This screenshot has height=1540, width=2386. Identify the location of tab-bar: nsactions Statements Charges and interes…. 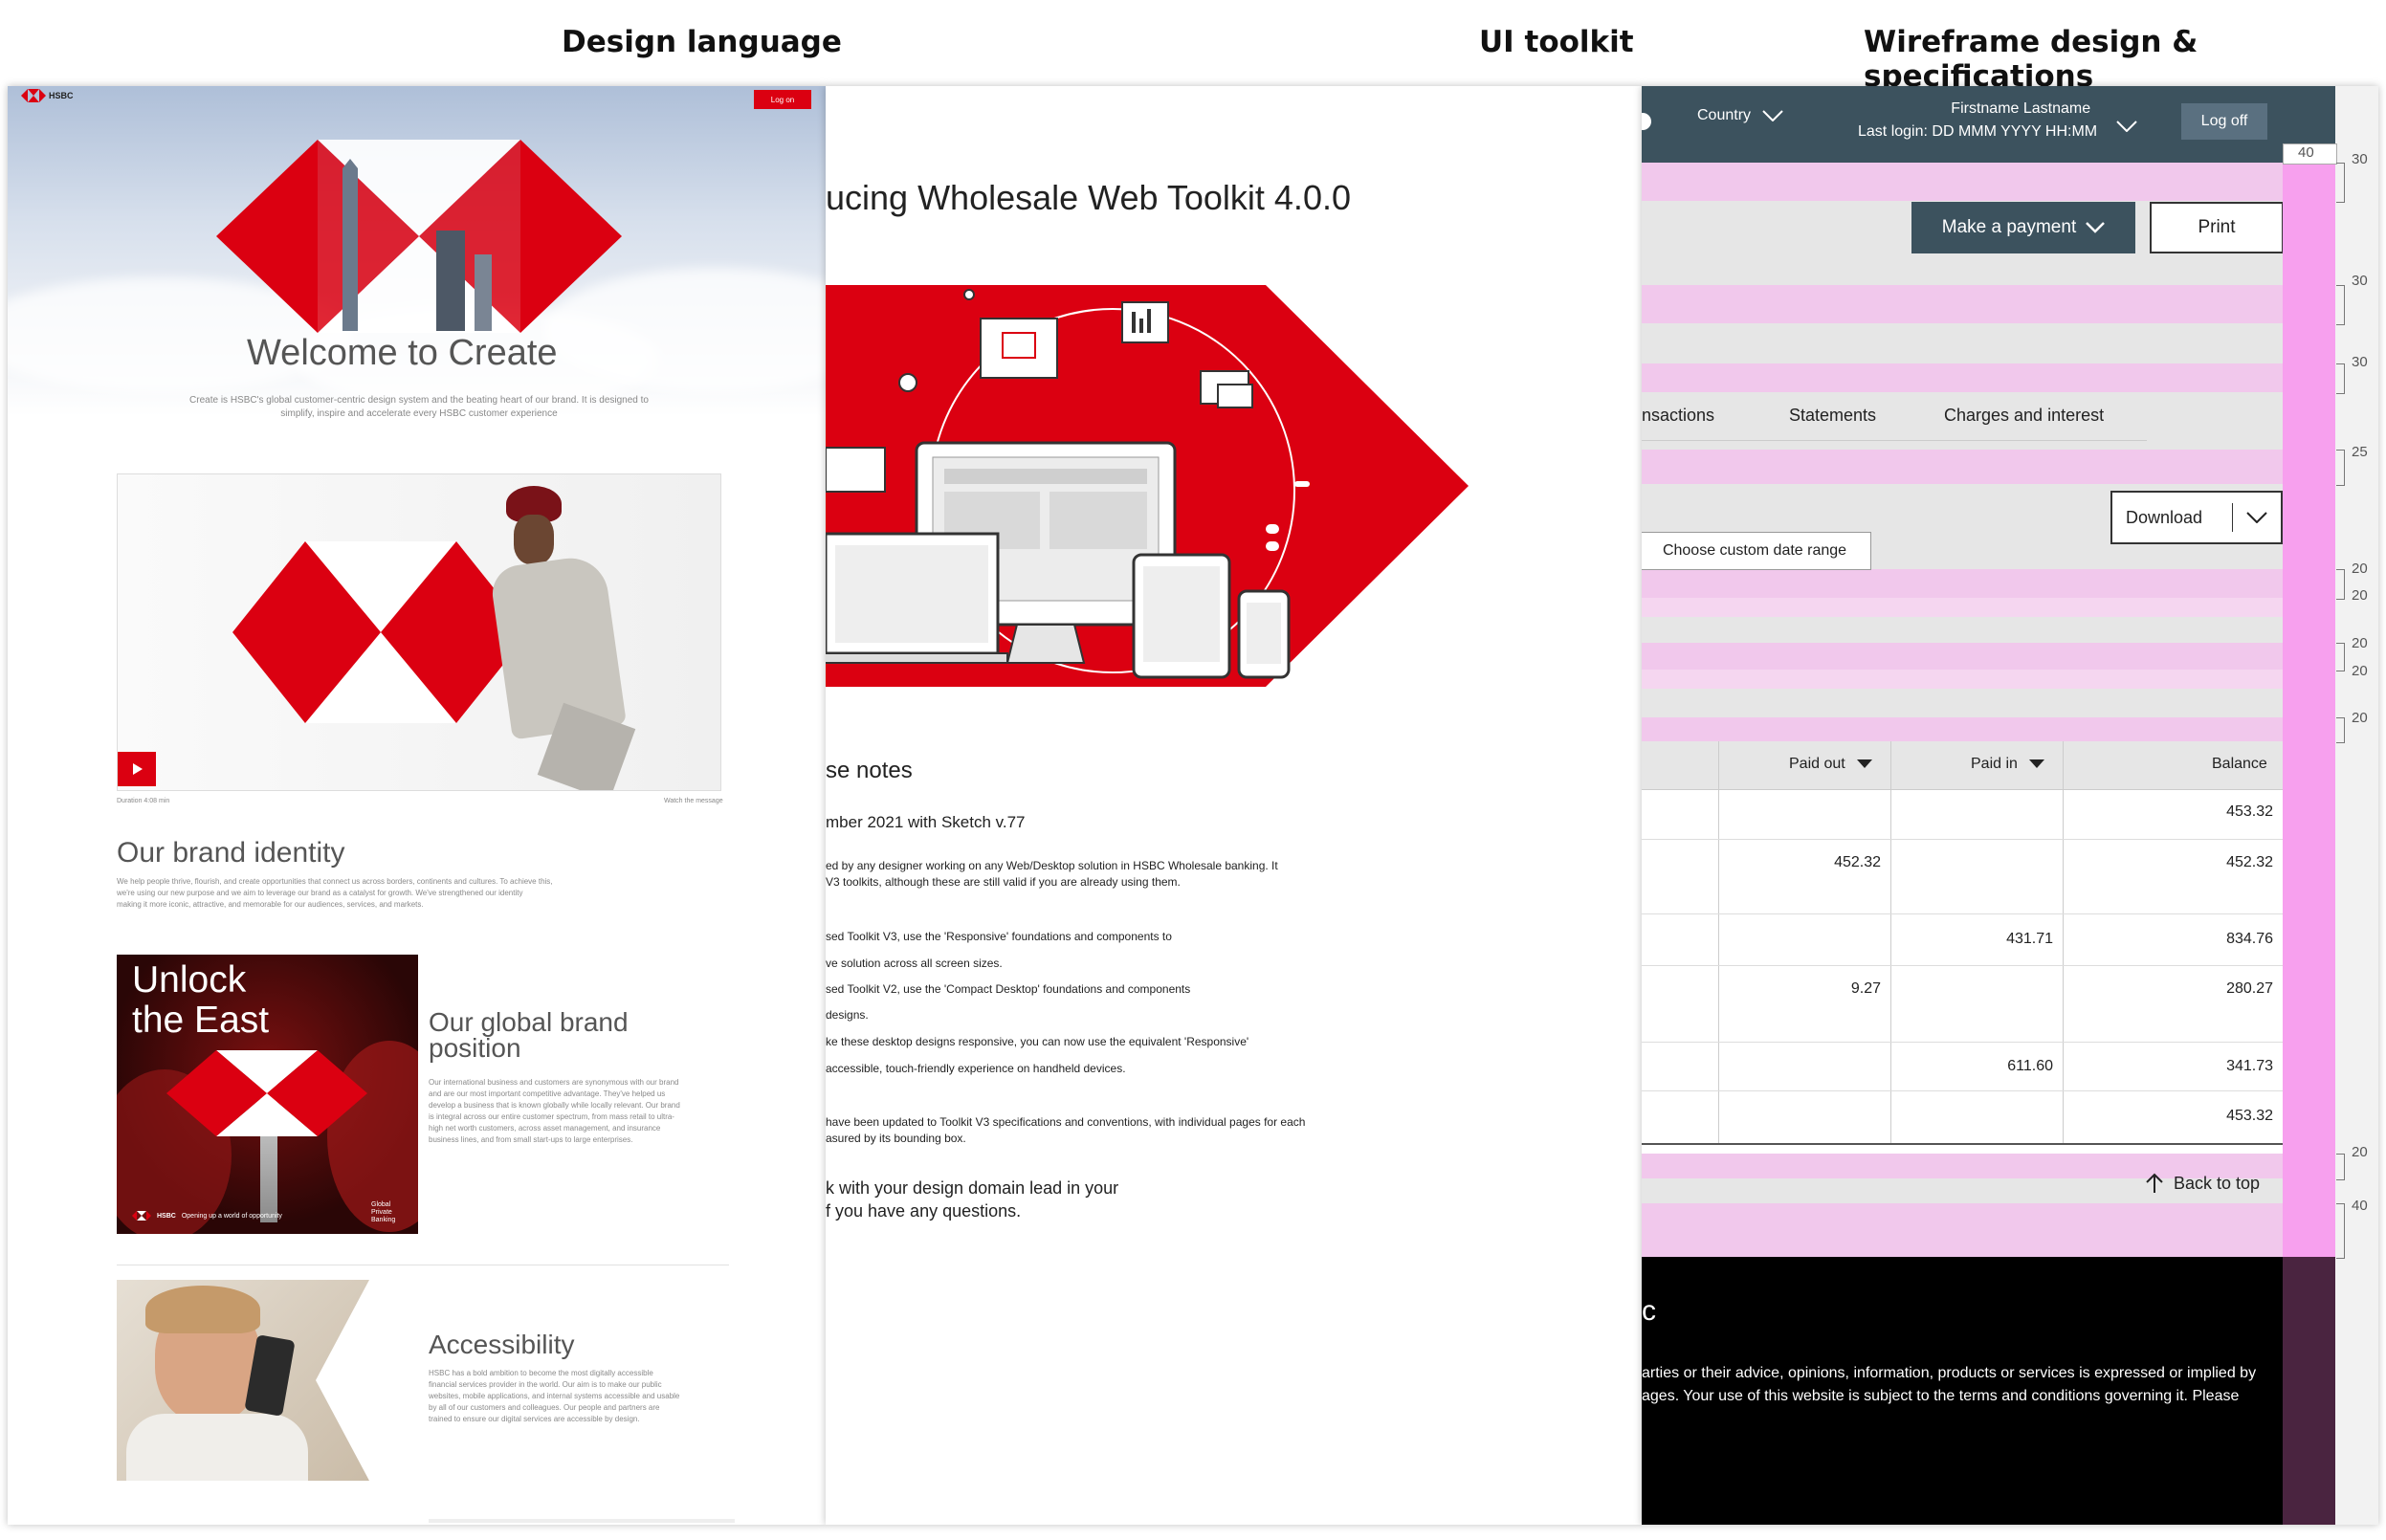
(1894, 416).